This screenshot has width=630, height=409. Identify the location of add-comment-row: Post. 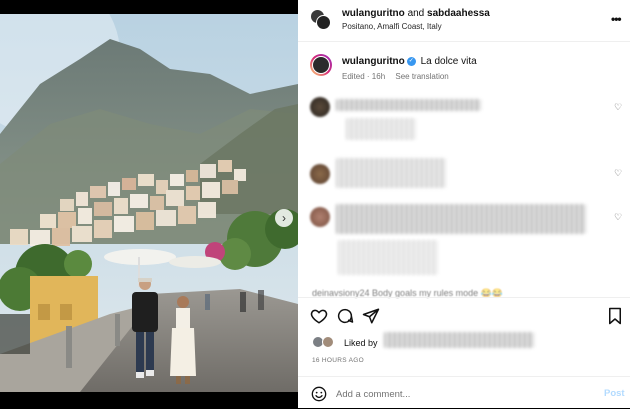
(464, 392).